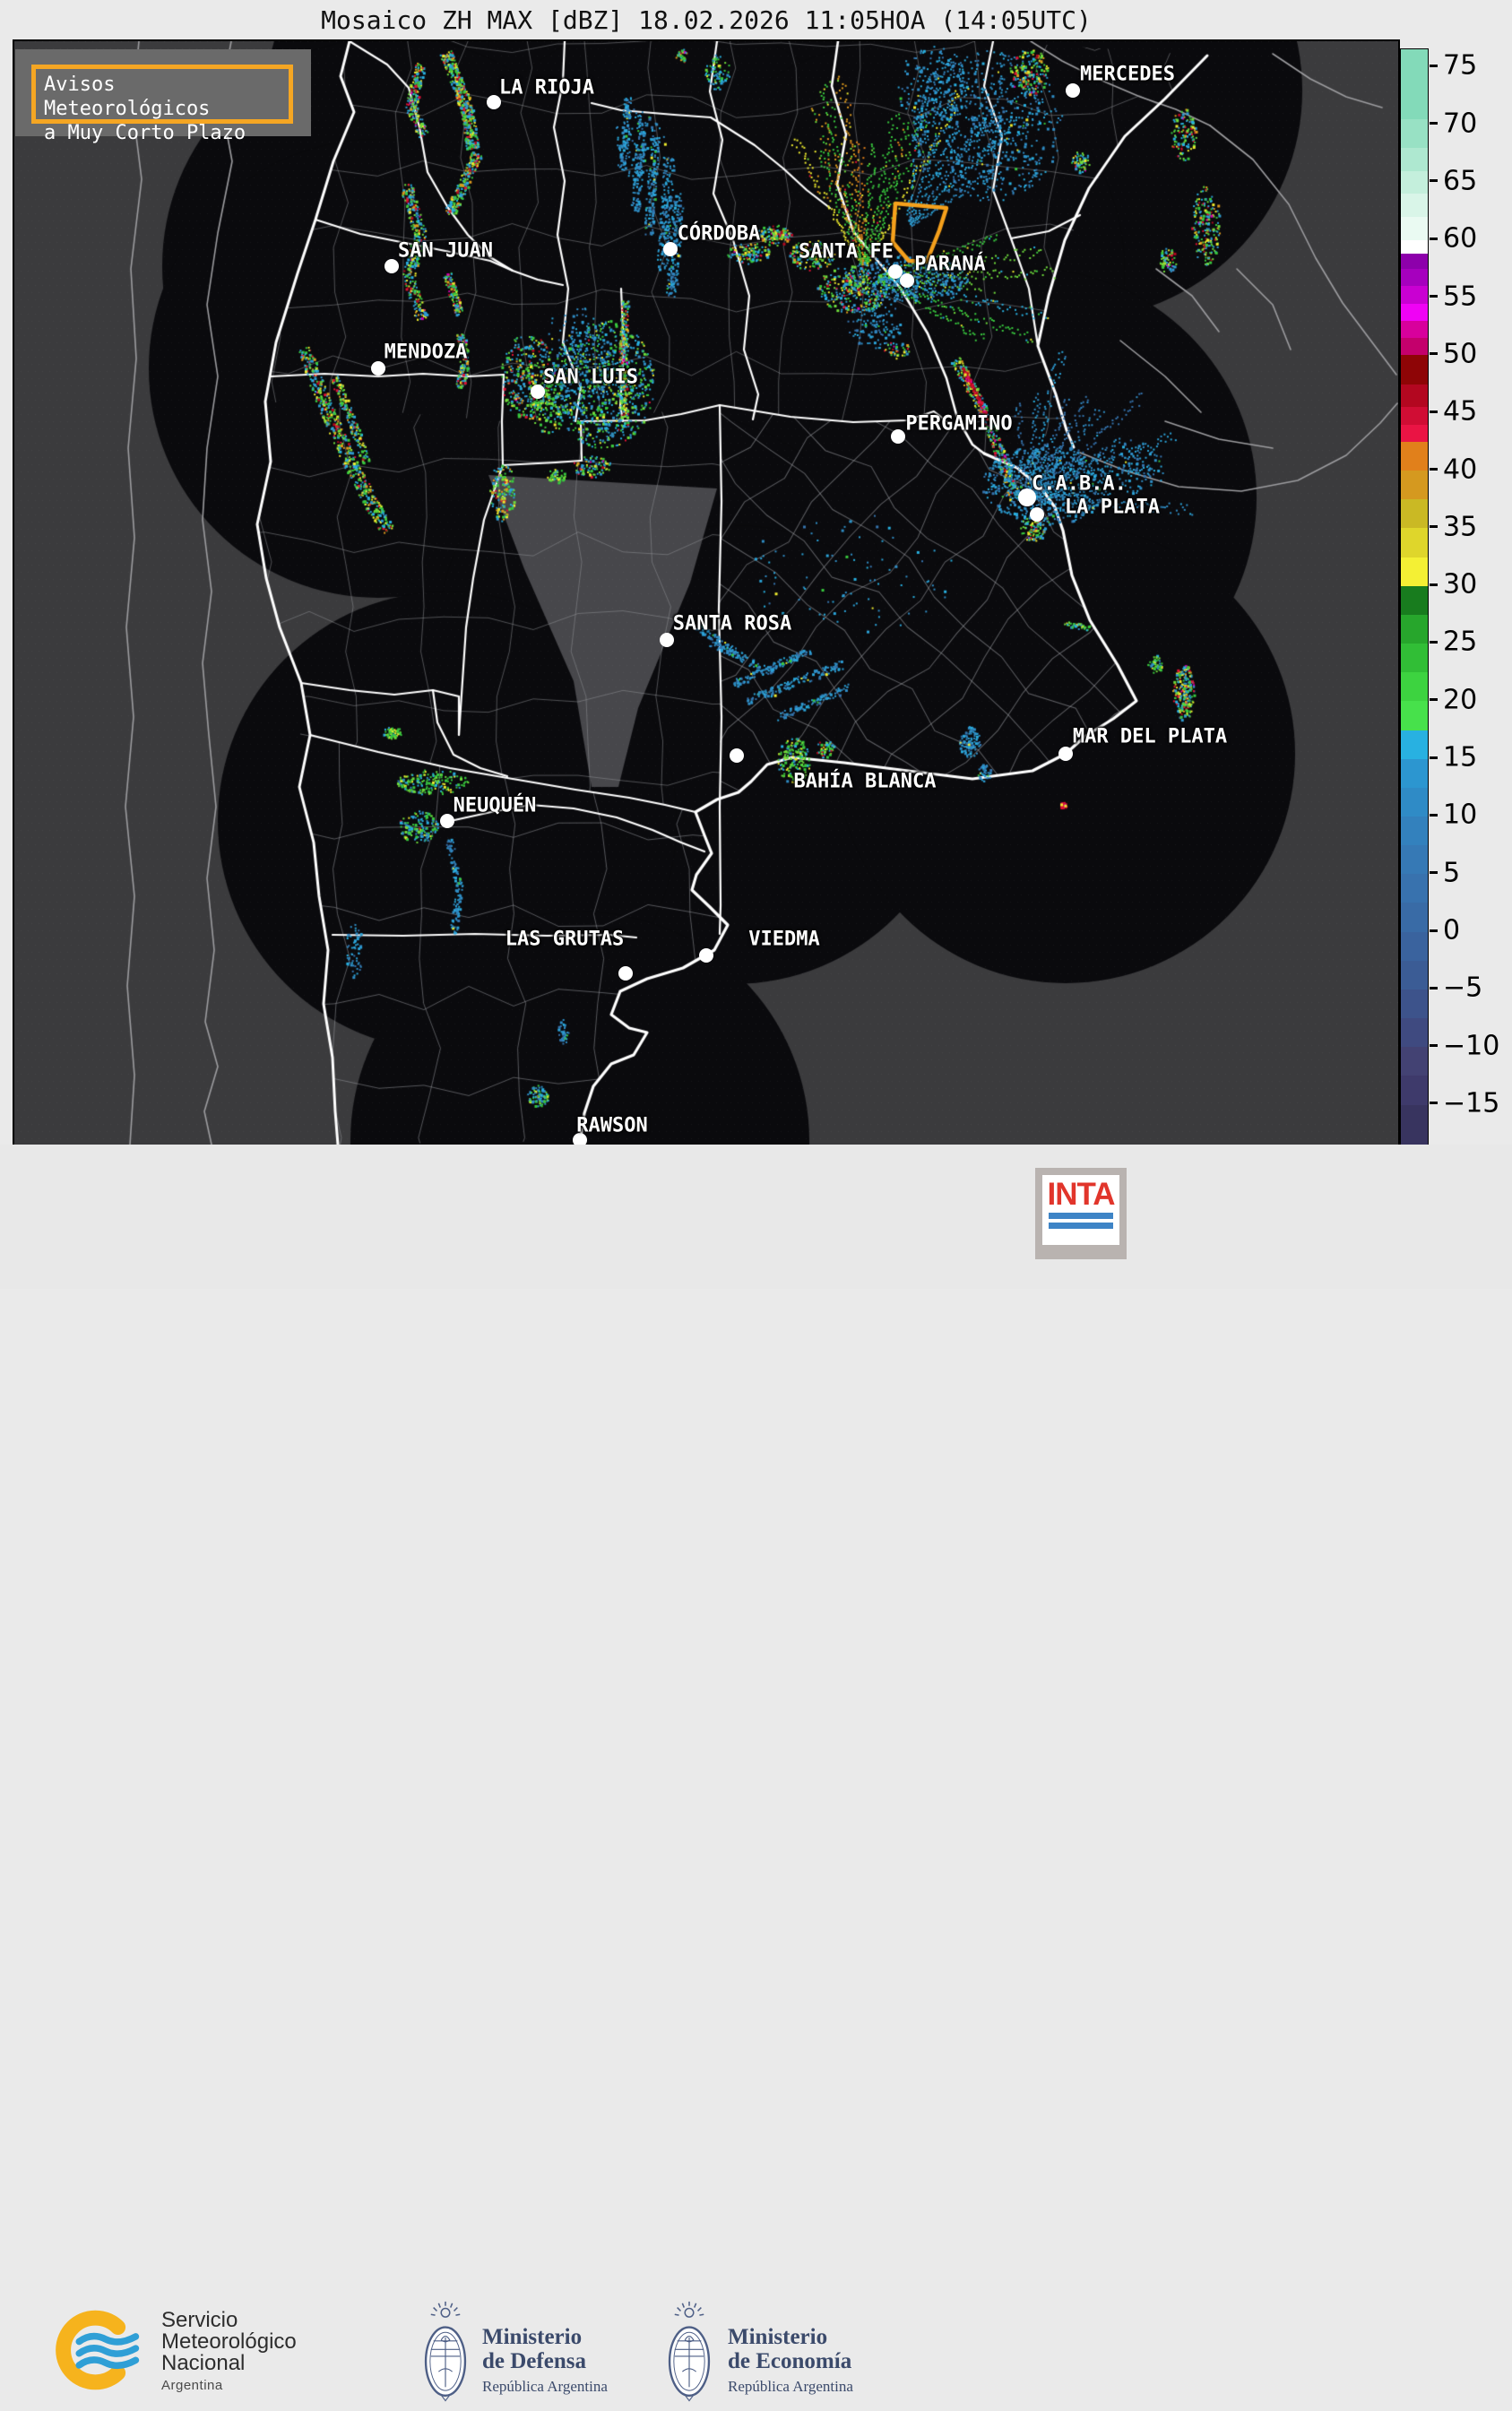 Image resolution: width=1512 pixels, height=2411 pixels. I want to click on colorbar-tick-label: −10, so click(1471, 1046).